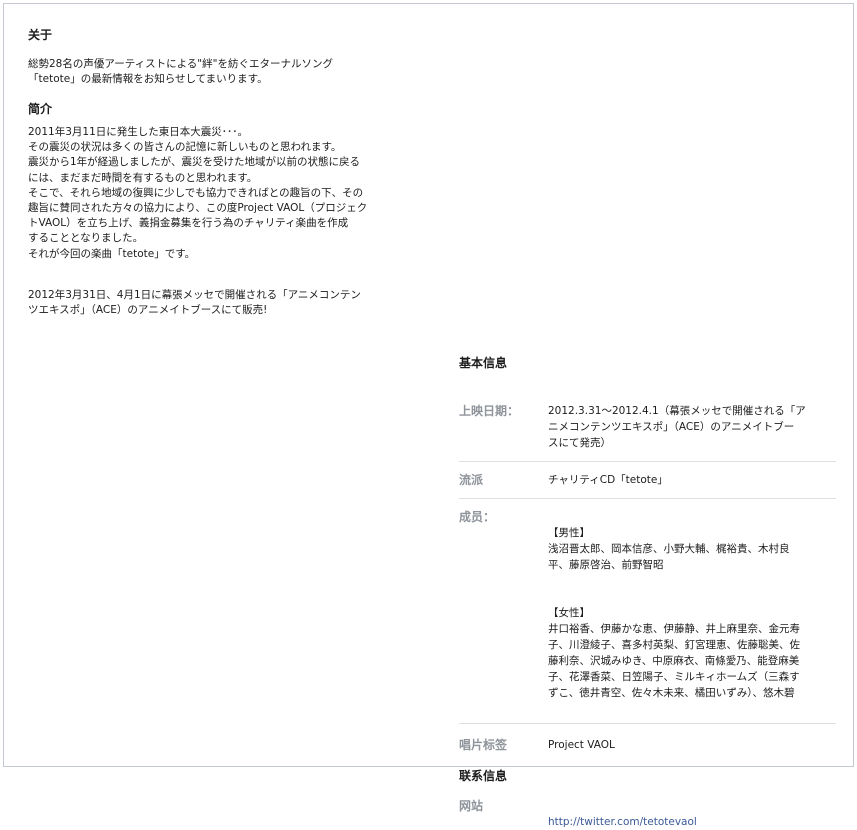  I want to click on male-members: 【男性】 浅沼晋太郎、岡本信彦、小野大輔、梶裕貴、木村良 平、藤原啓治、前野智昭, so click(669, 549).